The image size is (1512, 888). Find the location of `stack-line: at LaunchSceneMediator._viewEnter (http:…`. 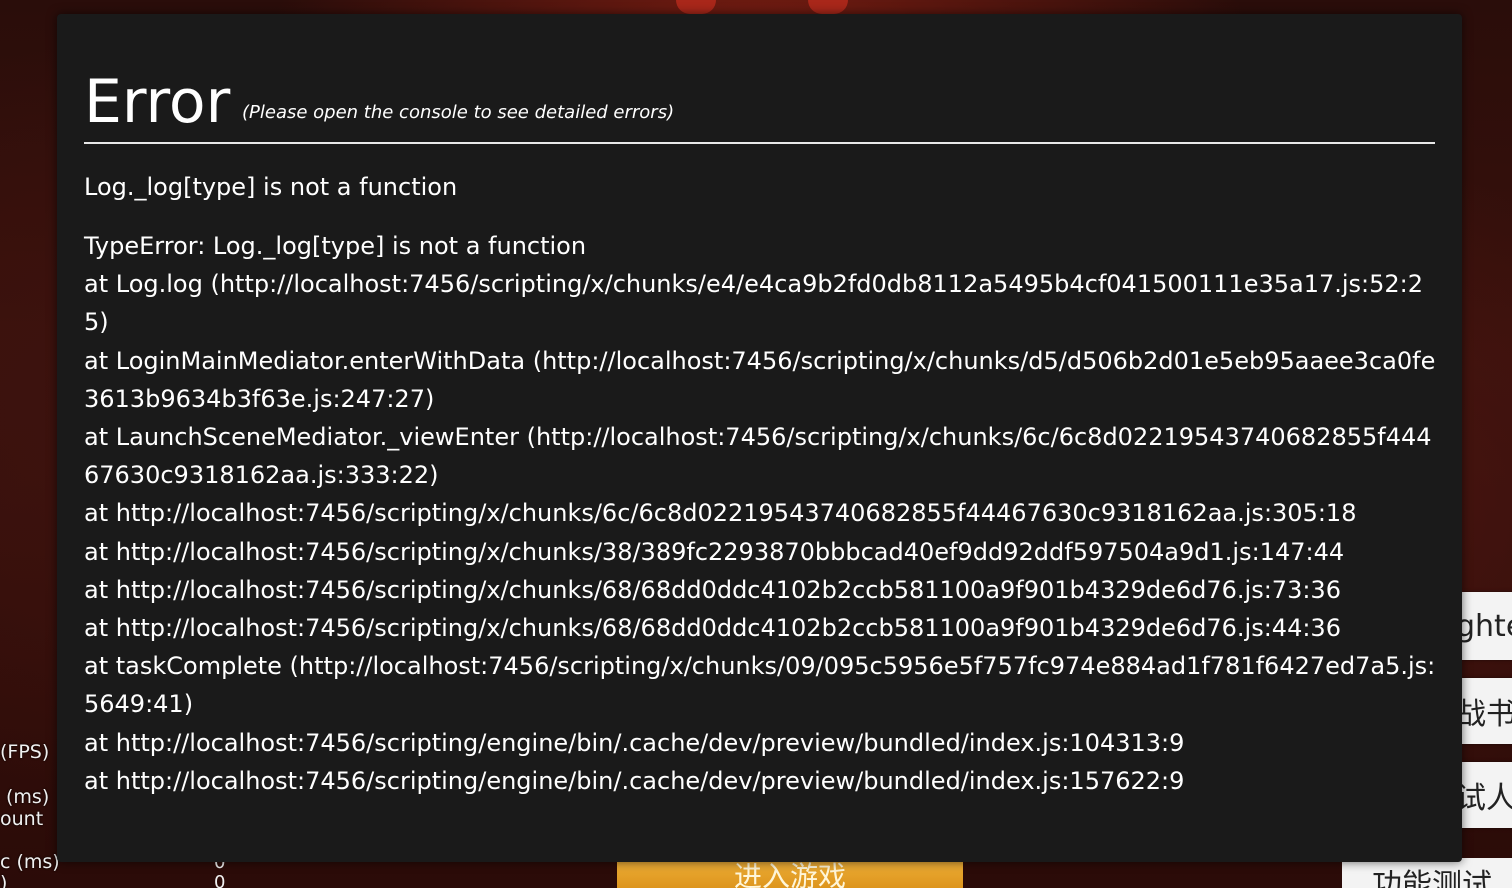

stack-line: at LaunchSceneMediator._viewEnter (http:… is located at coordinates (758, 456).